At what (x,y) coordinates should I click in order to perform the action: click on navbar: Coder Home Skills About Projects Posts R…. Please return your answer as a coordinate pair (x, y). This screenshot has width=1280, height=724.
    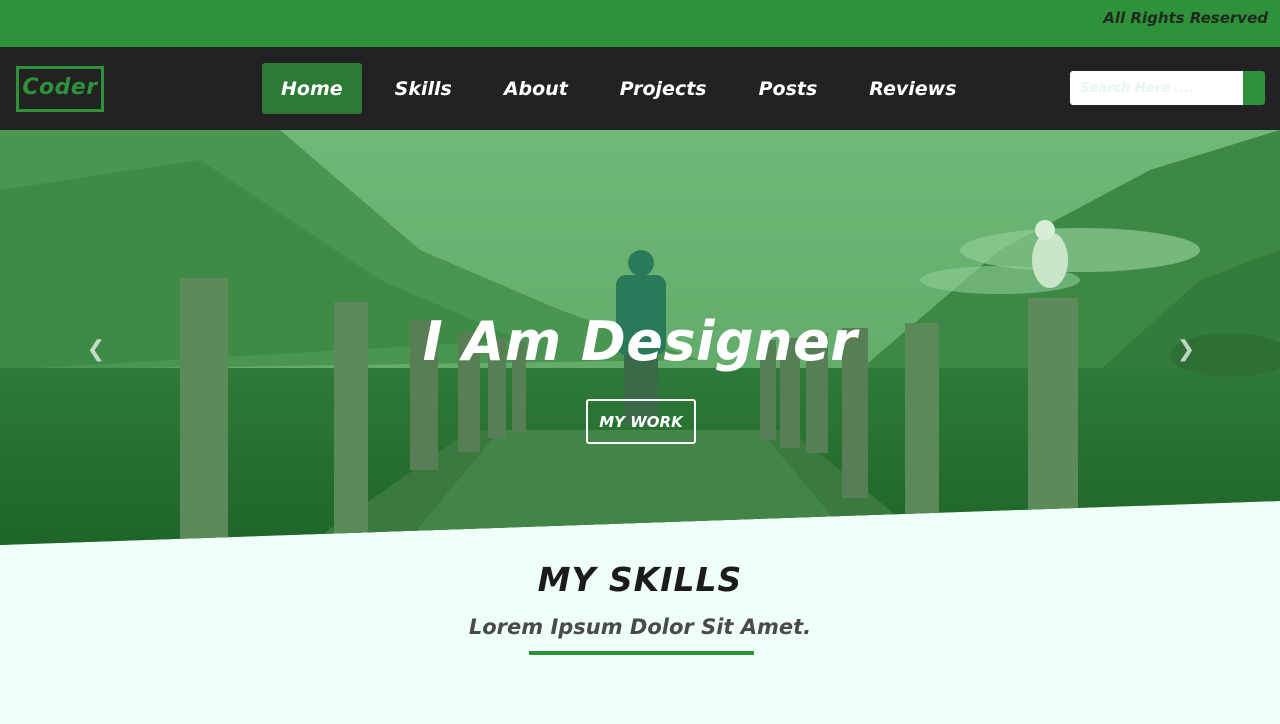
    Looking at the image, I should click on (640, 88).